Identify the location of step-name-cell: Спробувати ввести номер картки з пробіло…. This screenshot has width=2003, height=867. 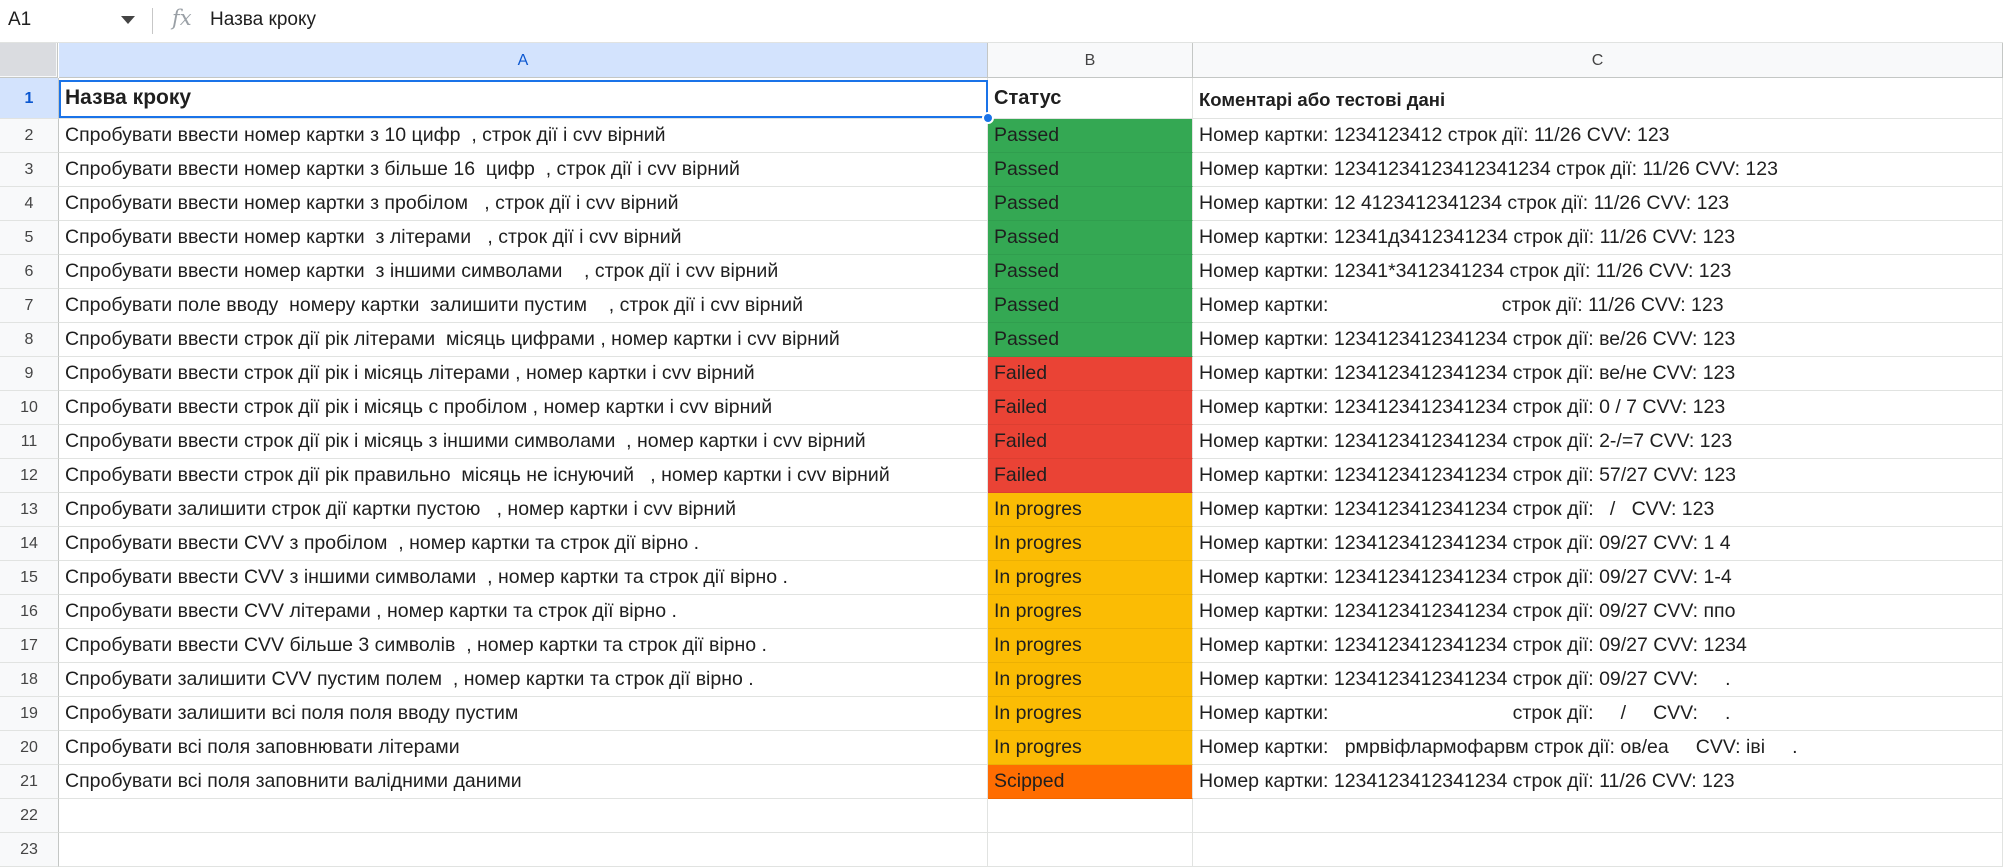
(523, 204).